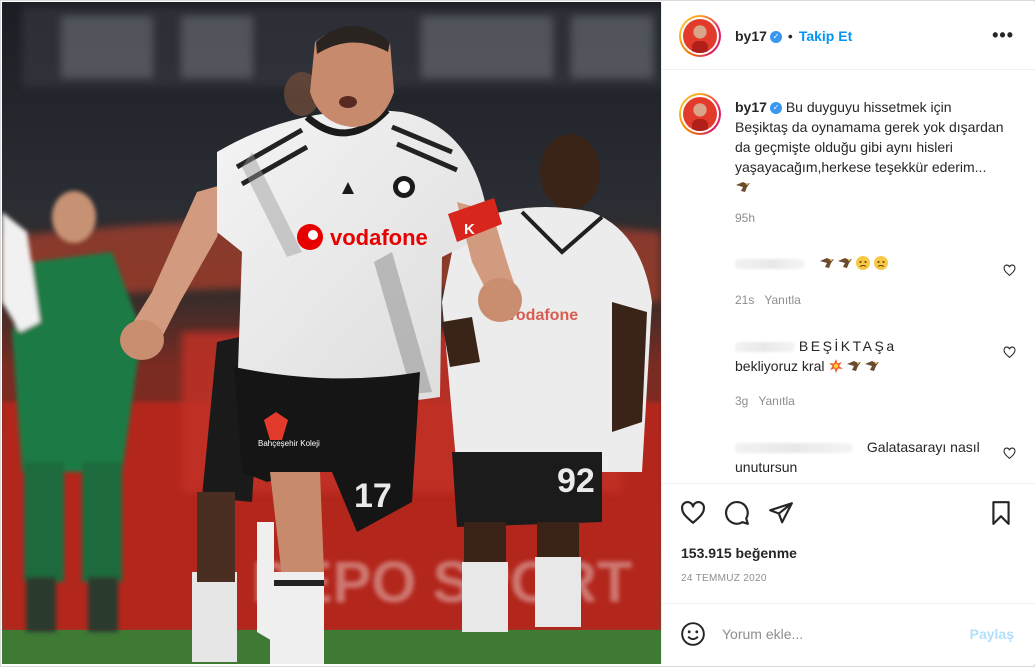 This screenshot has width=1035, height=667. What do you see at coordinates (751, 107) in the screenshot?
I see `caption-username: by17` at bounding box center [751, 107].